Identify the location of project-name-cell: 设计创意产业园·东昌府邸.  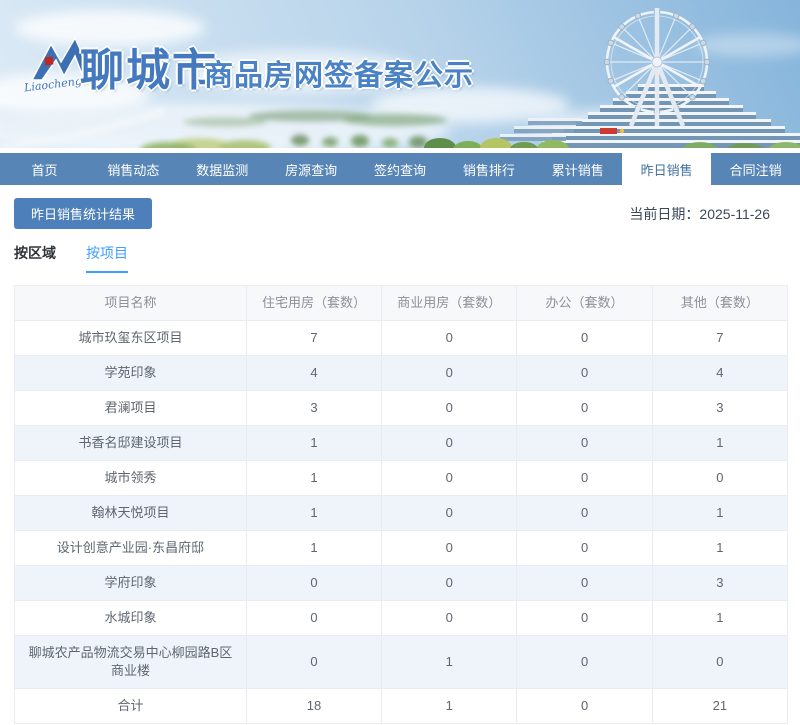
(130, 548).